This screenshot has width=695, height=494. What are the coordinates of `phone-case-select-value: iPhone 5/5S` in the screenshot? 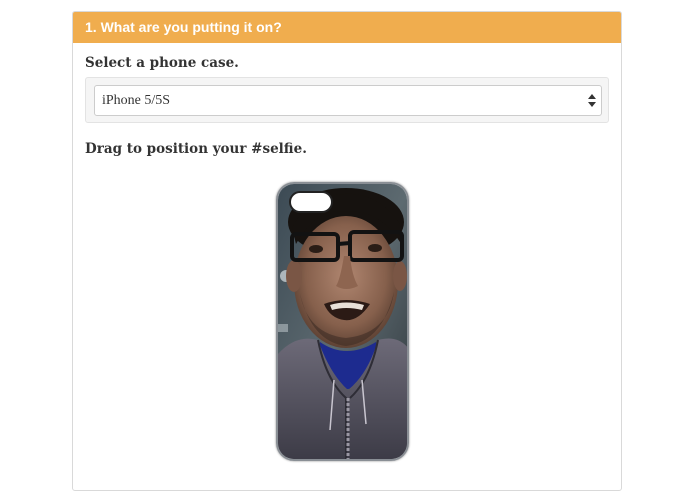 It's located at (136, 100).